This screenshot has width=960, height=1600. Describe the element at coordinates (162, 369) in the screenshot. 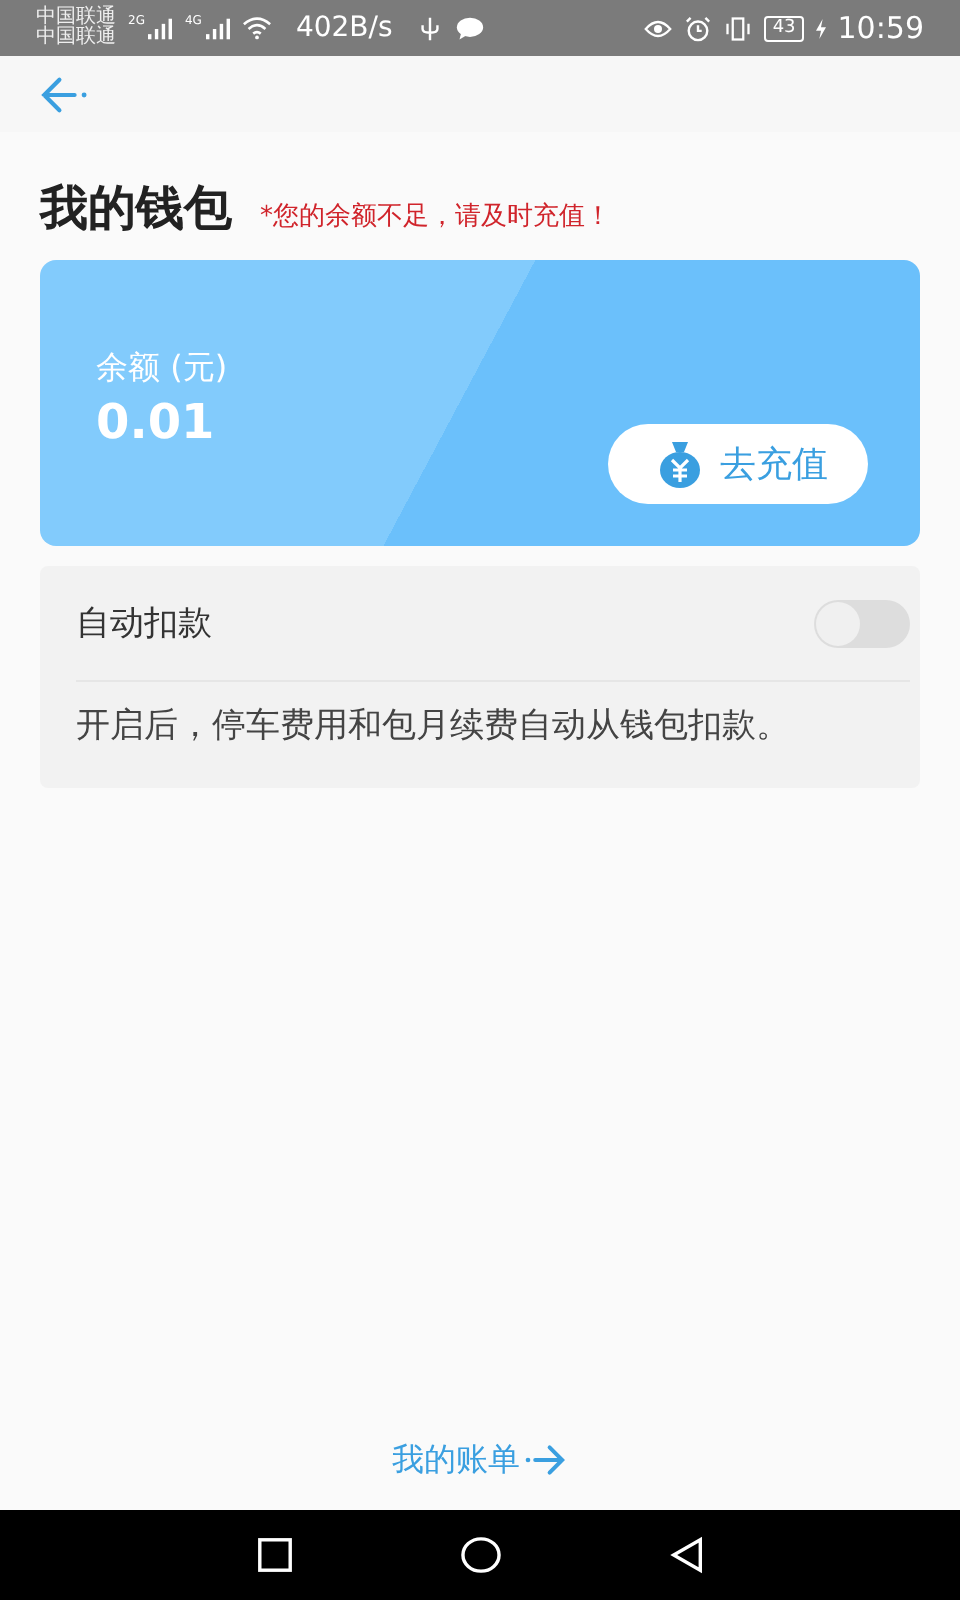

I see `balance-label: 余额 (元)` at that location.